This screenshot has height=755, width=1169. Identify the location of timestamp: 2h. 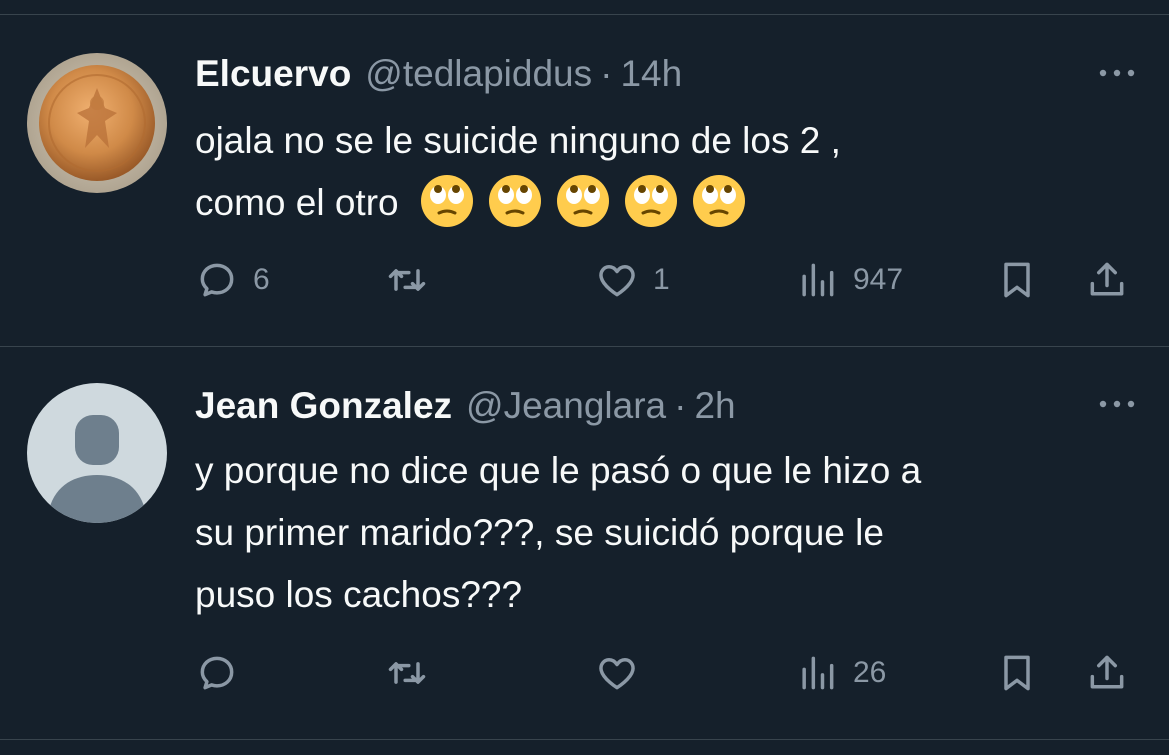
(714, 406).